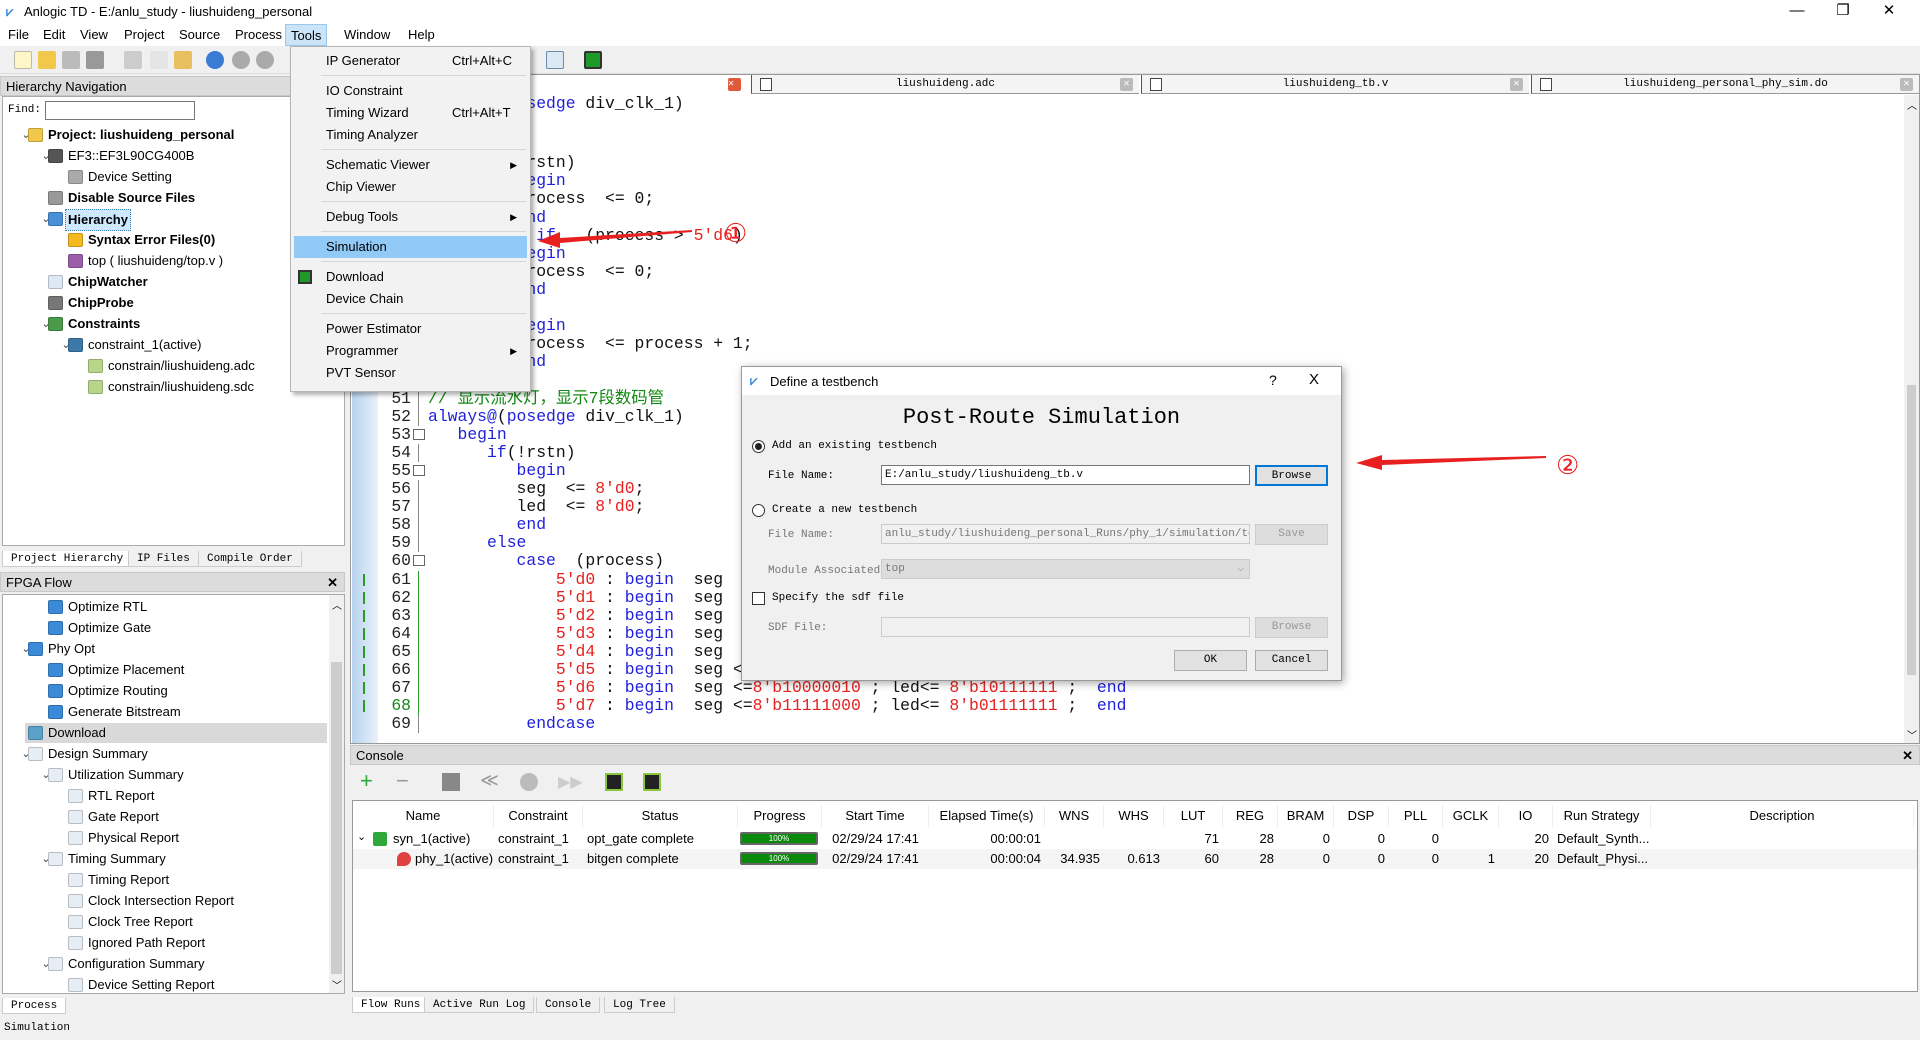 Image resolution: width=1920 pixels, height=1040 pixels. I want to click on tree-item-timing-summary: ⌄ Timing Summary, so click(165, 859).